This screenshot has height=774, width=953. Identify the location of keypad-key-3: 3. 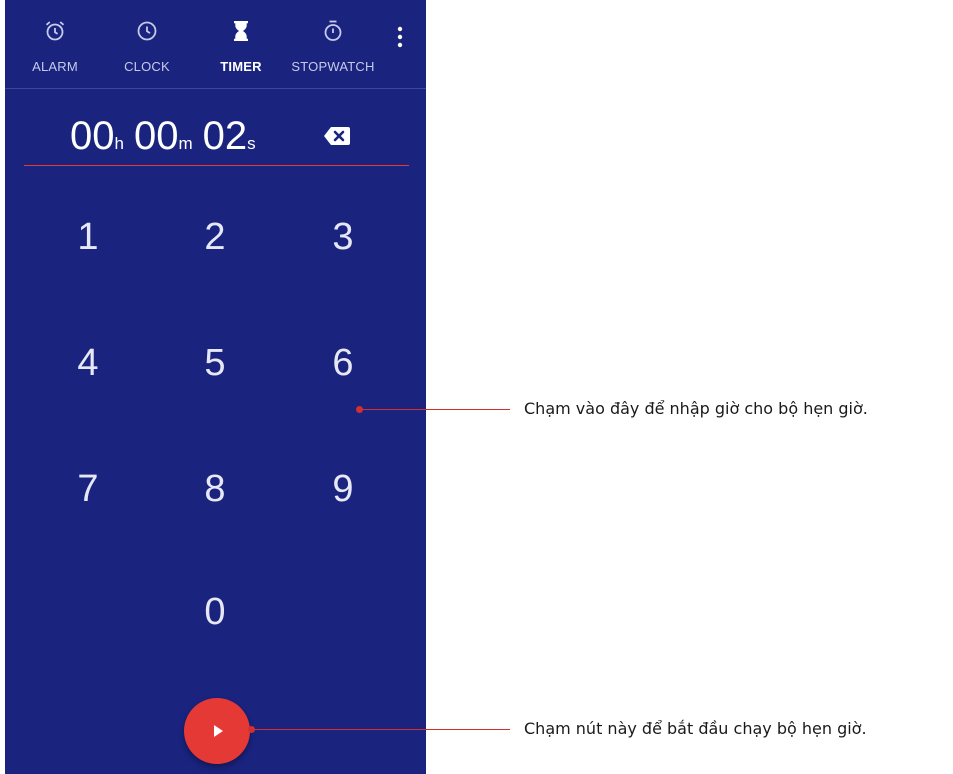
(343, 237).